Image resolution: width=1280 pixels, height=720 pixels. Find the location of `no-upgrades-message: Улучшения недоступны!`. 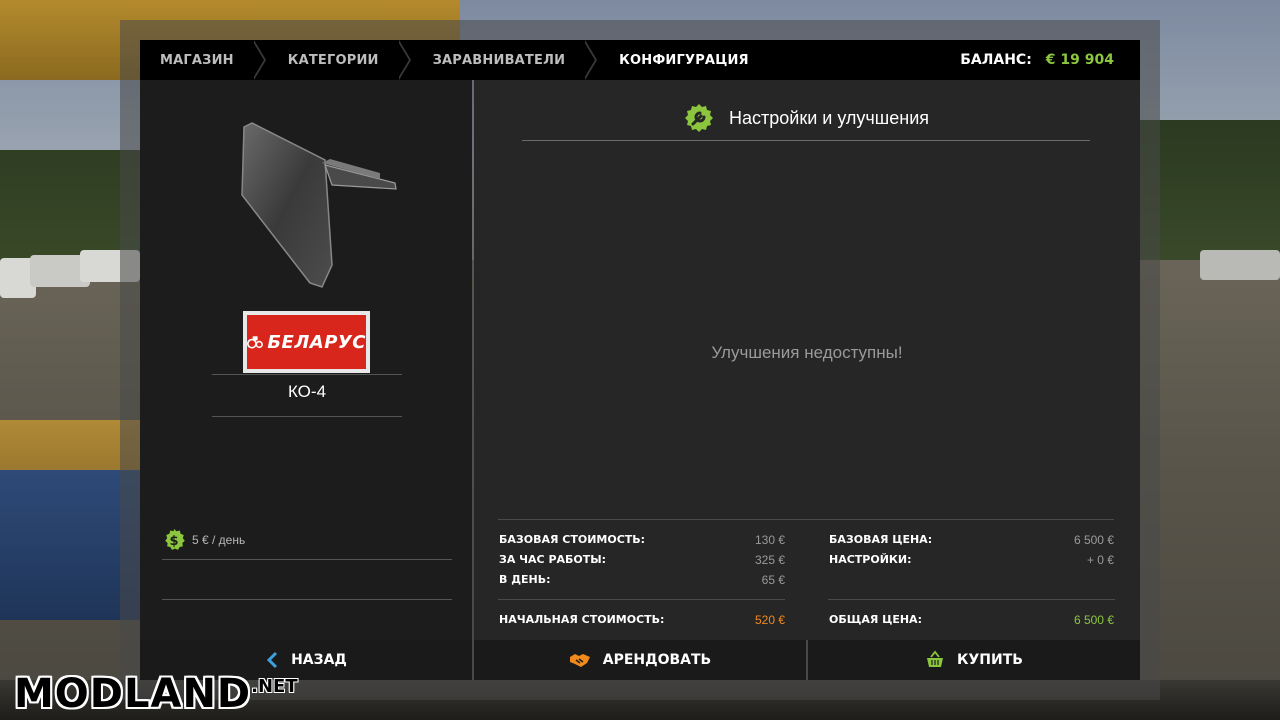

no-upgrades-message: Улучшения недоступны! is located at coordinates (807, 352).